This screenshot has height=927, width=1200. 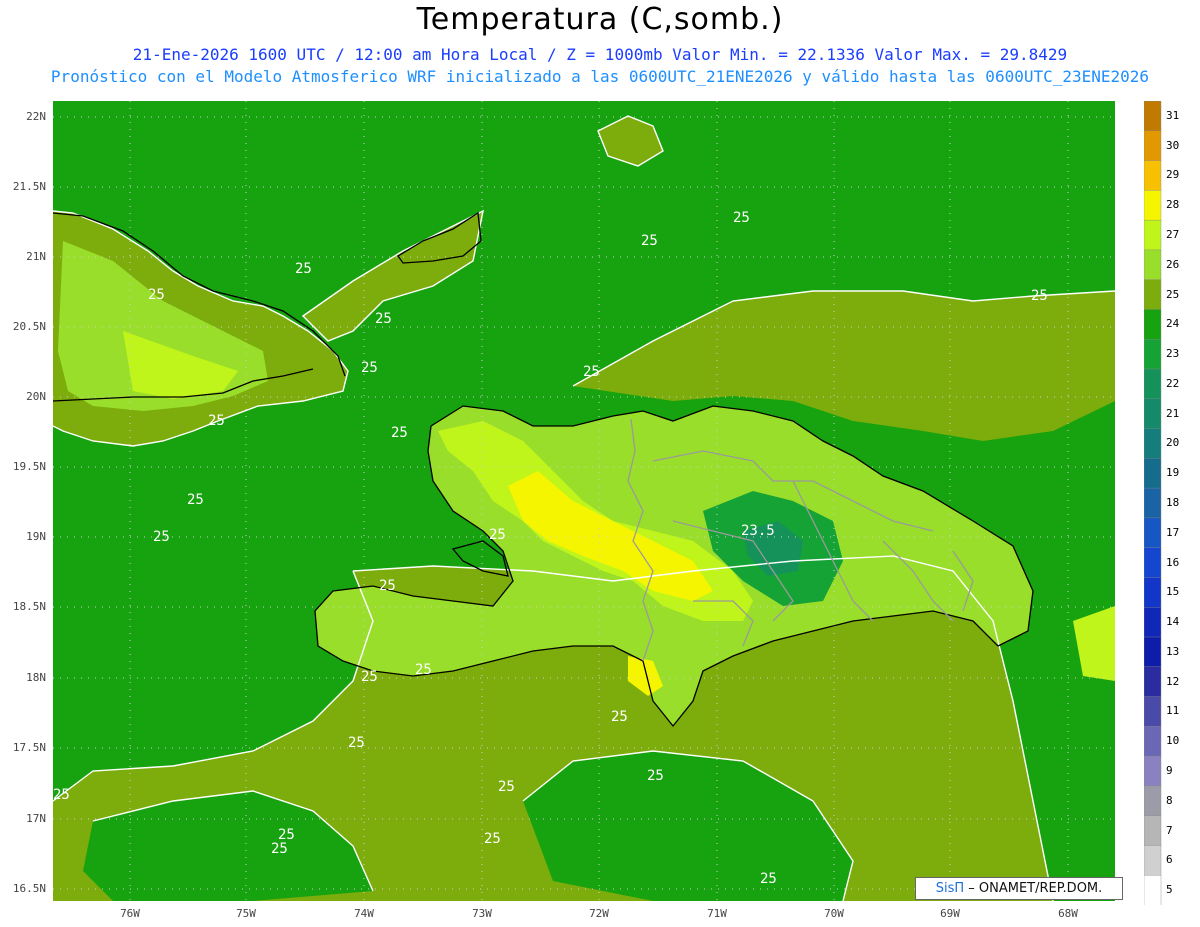 What do you see at coordinates (1173, 145) in the screenshot?
I see `legend-label: 30` at bounding box center [1173, 145].